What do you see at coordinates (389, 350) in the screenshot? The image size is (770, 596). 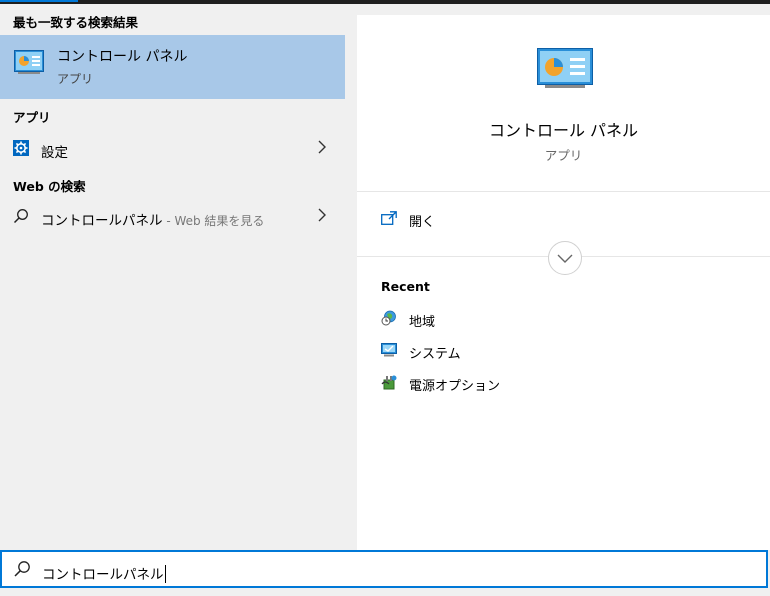 I see `monitor-icon` at bounding box center [389, 350].